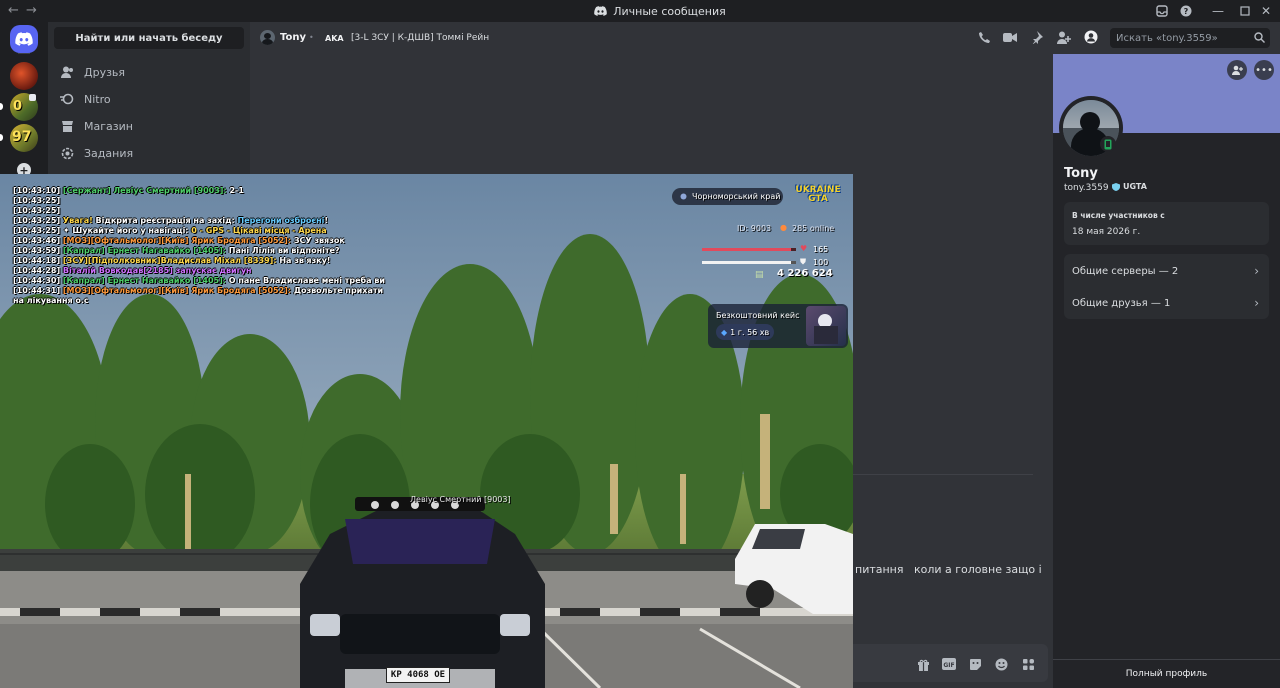 Image resolution: width=1280 pixels, height=688 pixels. I want to click on case-timer: ◆ 1 г. 56 хв, so click(745, 332).